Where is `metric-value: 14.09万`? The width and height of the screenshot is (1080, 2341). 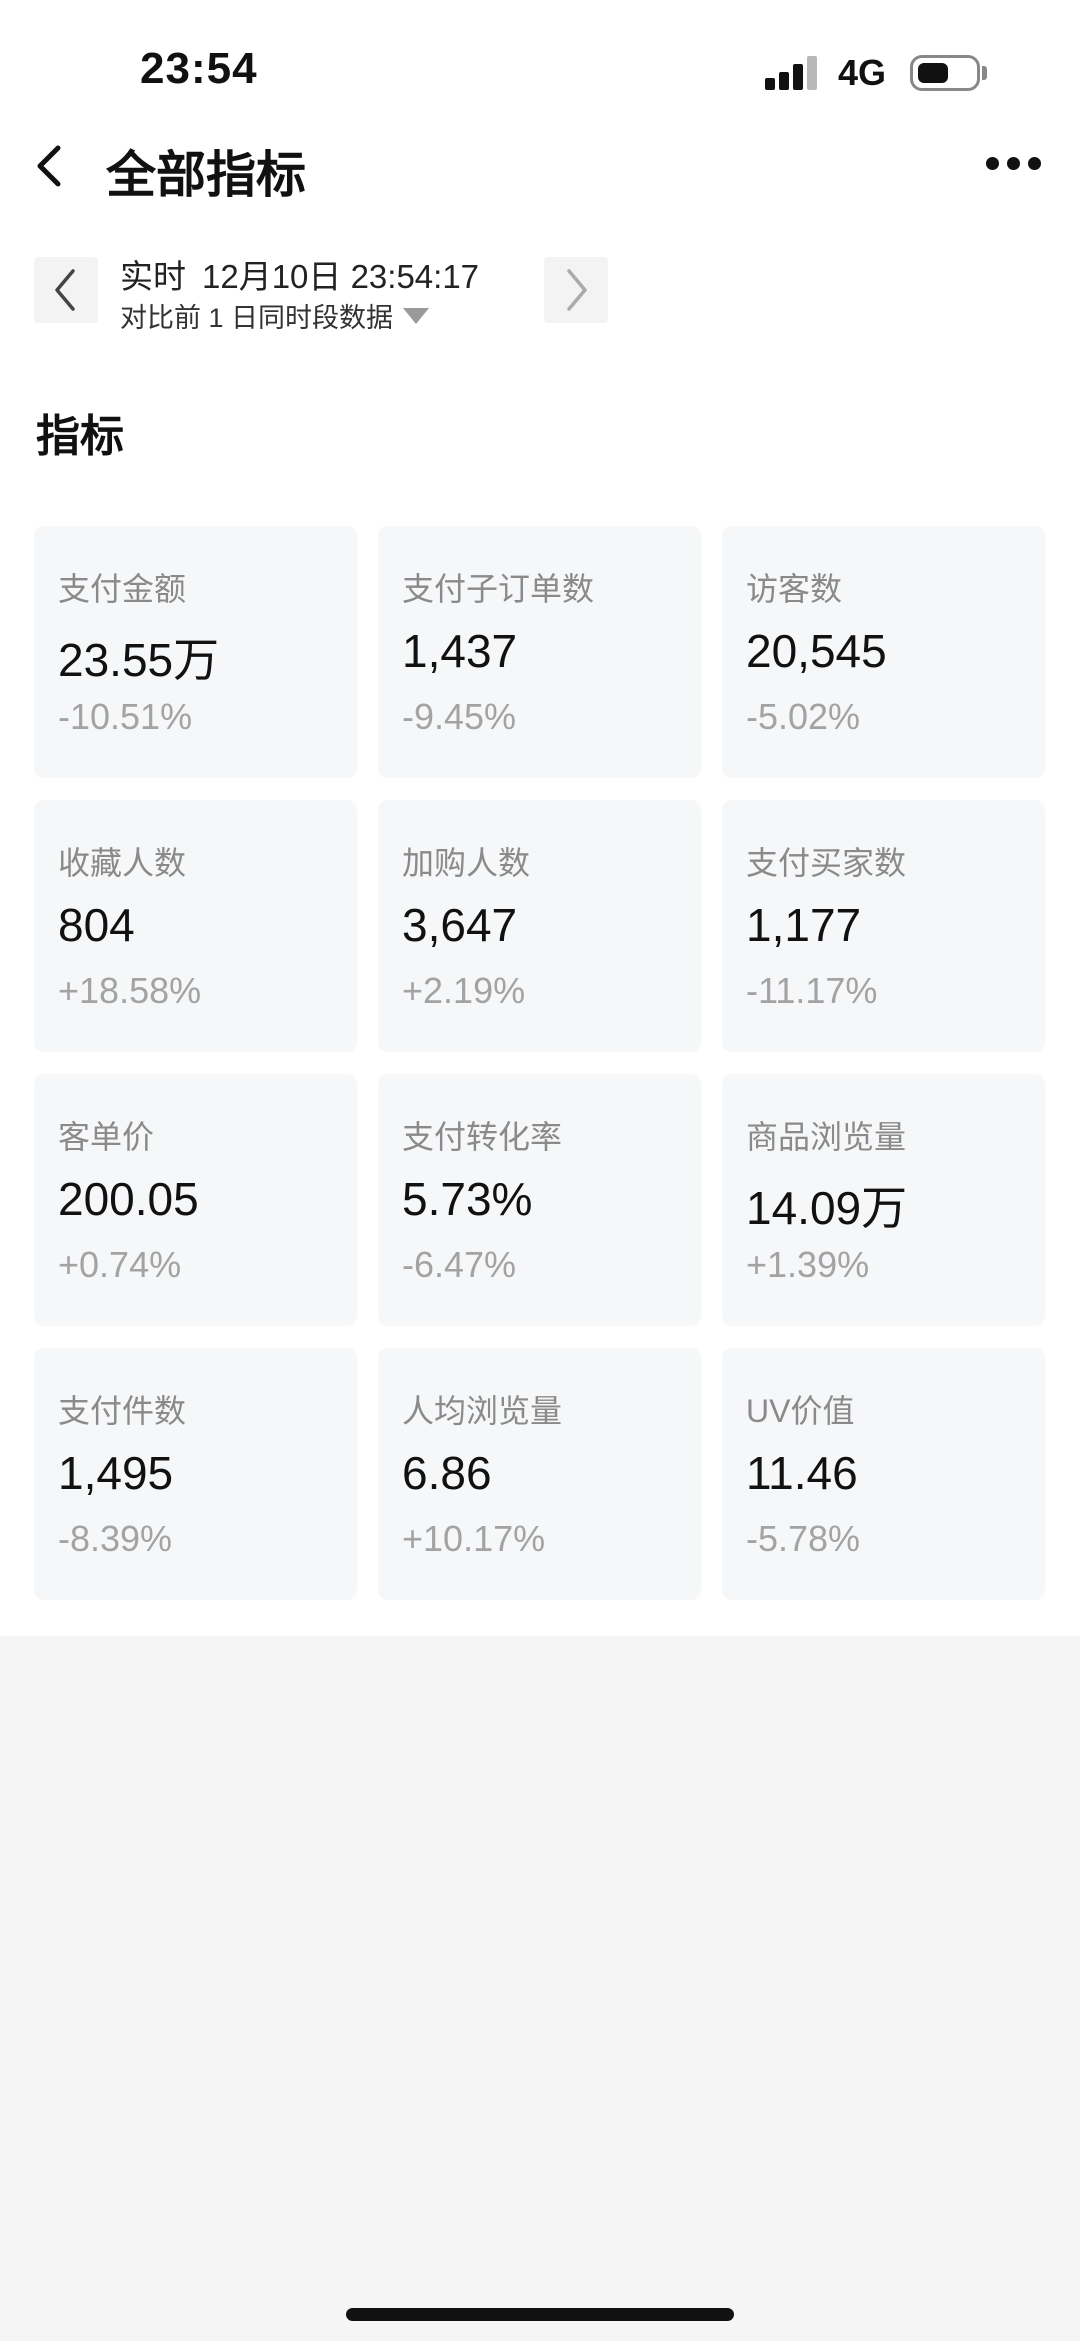
metric-value: 14.09万 is located at coordinates (827, 1208).